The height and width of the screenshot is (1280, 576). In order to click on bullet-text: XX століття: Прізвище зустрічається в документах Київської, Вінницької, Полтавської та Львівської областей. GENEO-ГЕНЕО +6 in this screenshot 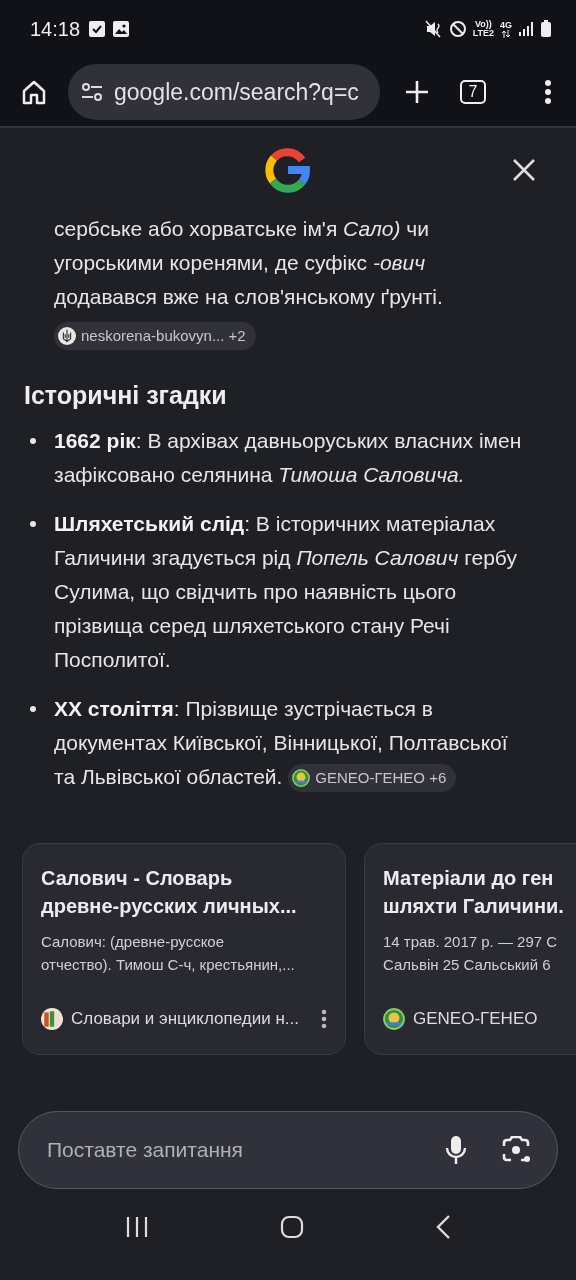, I will do `click(289, 743)`.